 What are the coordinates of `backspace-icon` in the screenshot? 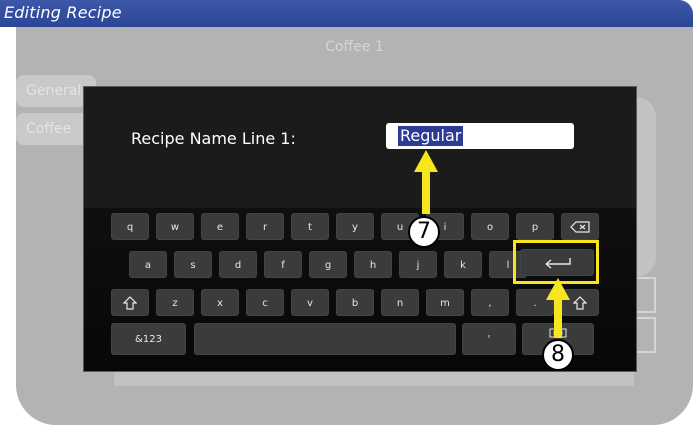 It's located at (580, 227).